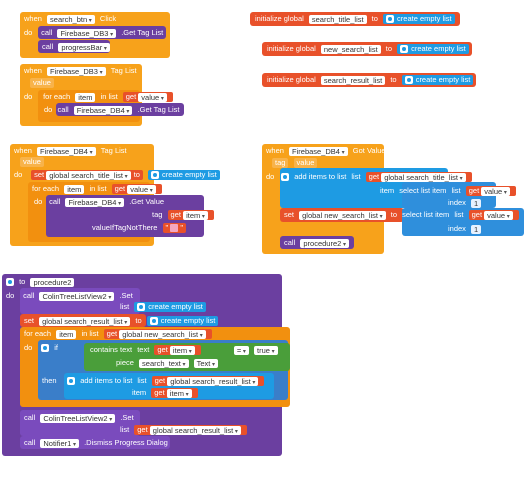 The width and height of the screenshot is (530, 499). I want to click on set-block: set global search_title_listto, so click(87, 175).